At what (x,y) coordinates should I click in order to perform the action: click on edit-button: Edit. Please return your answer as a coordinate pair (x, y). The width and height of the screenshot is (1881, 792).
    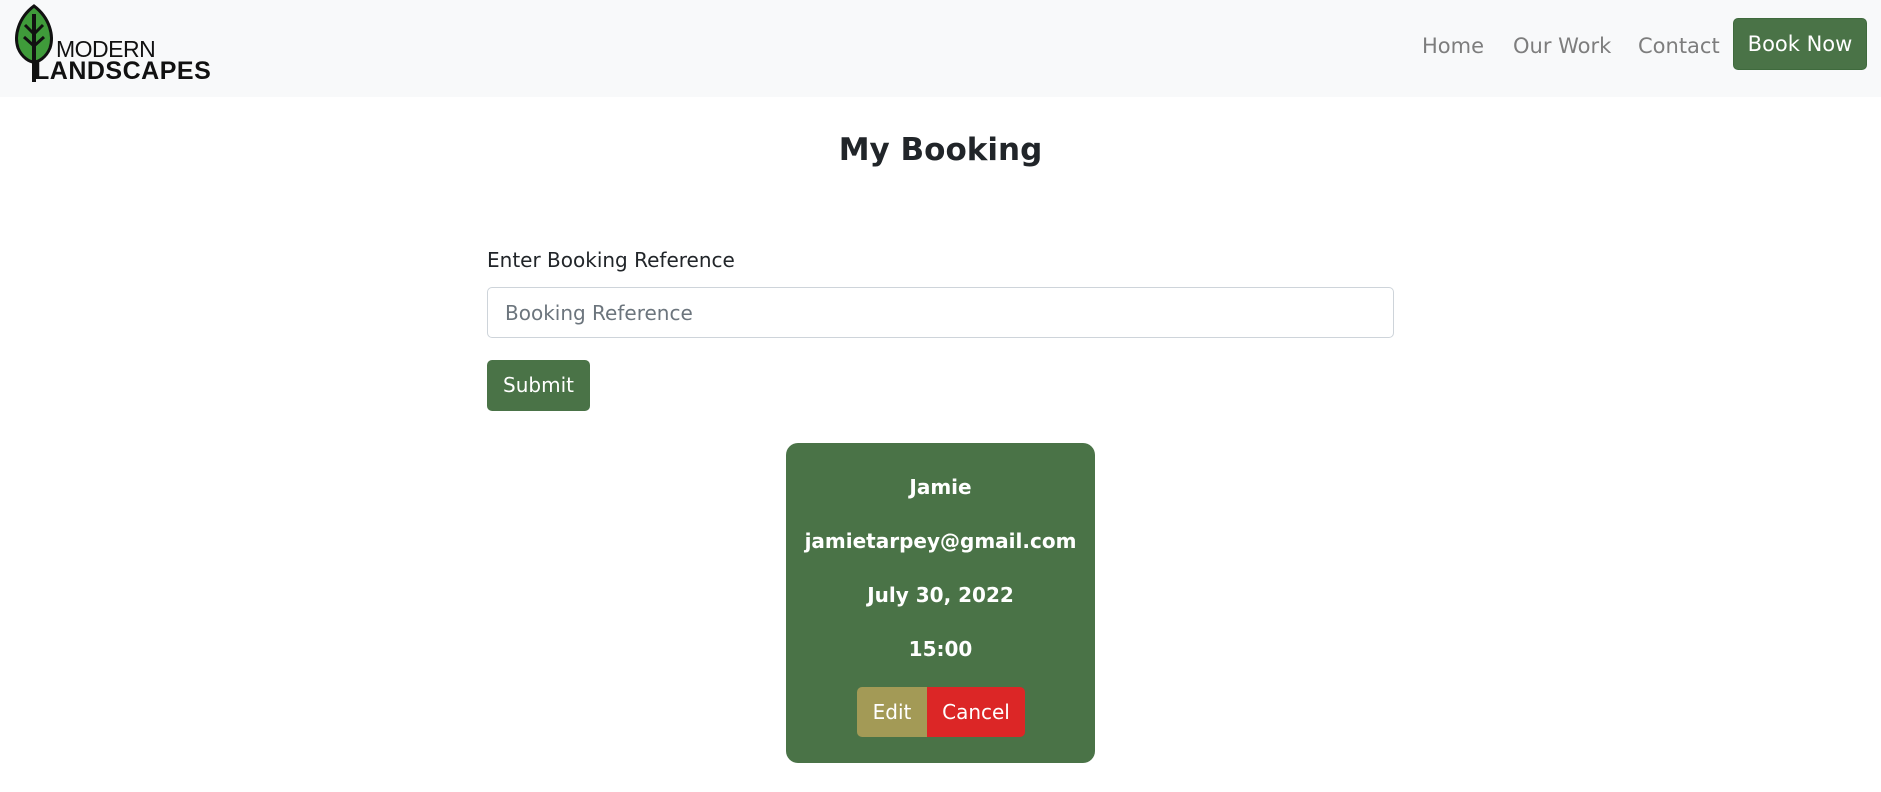
    Looking at the image, I should click on (892, 712).